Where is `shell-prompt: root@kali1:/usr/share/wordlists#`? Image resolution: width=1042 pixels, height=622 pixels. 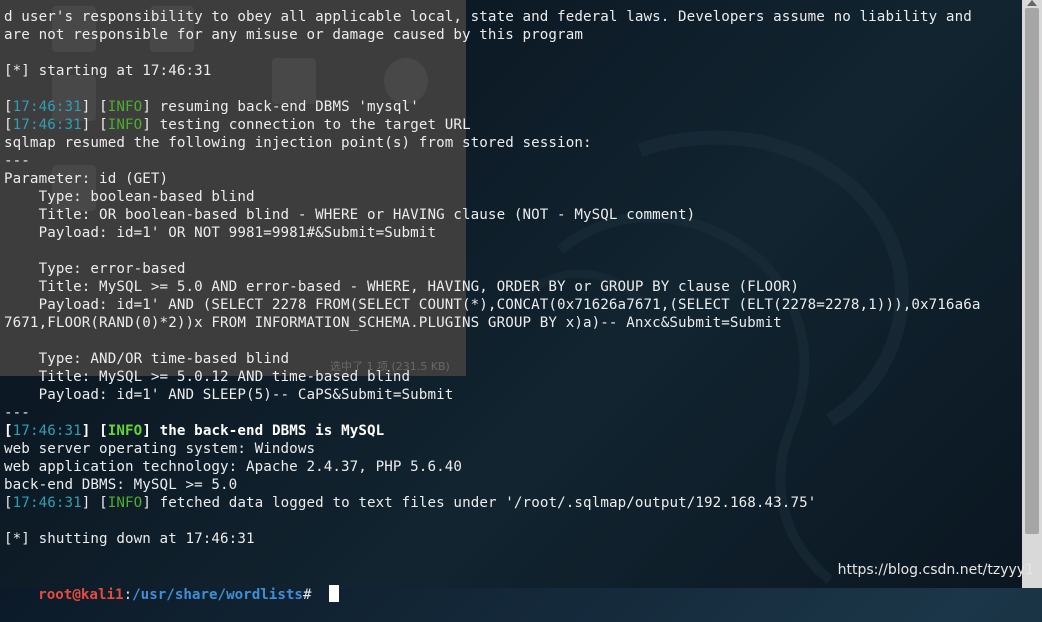 shell-prompt: root@kali1:/usr/share/wordlists# is located at coordinates (172, 585).